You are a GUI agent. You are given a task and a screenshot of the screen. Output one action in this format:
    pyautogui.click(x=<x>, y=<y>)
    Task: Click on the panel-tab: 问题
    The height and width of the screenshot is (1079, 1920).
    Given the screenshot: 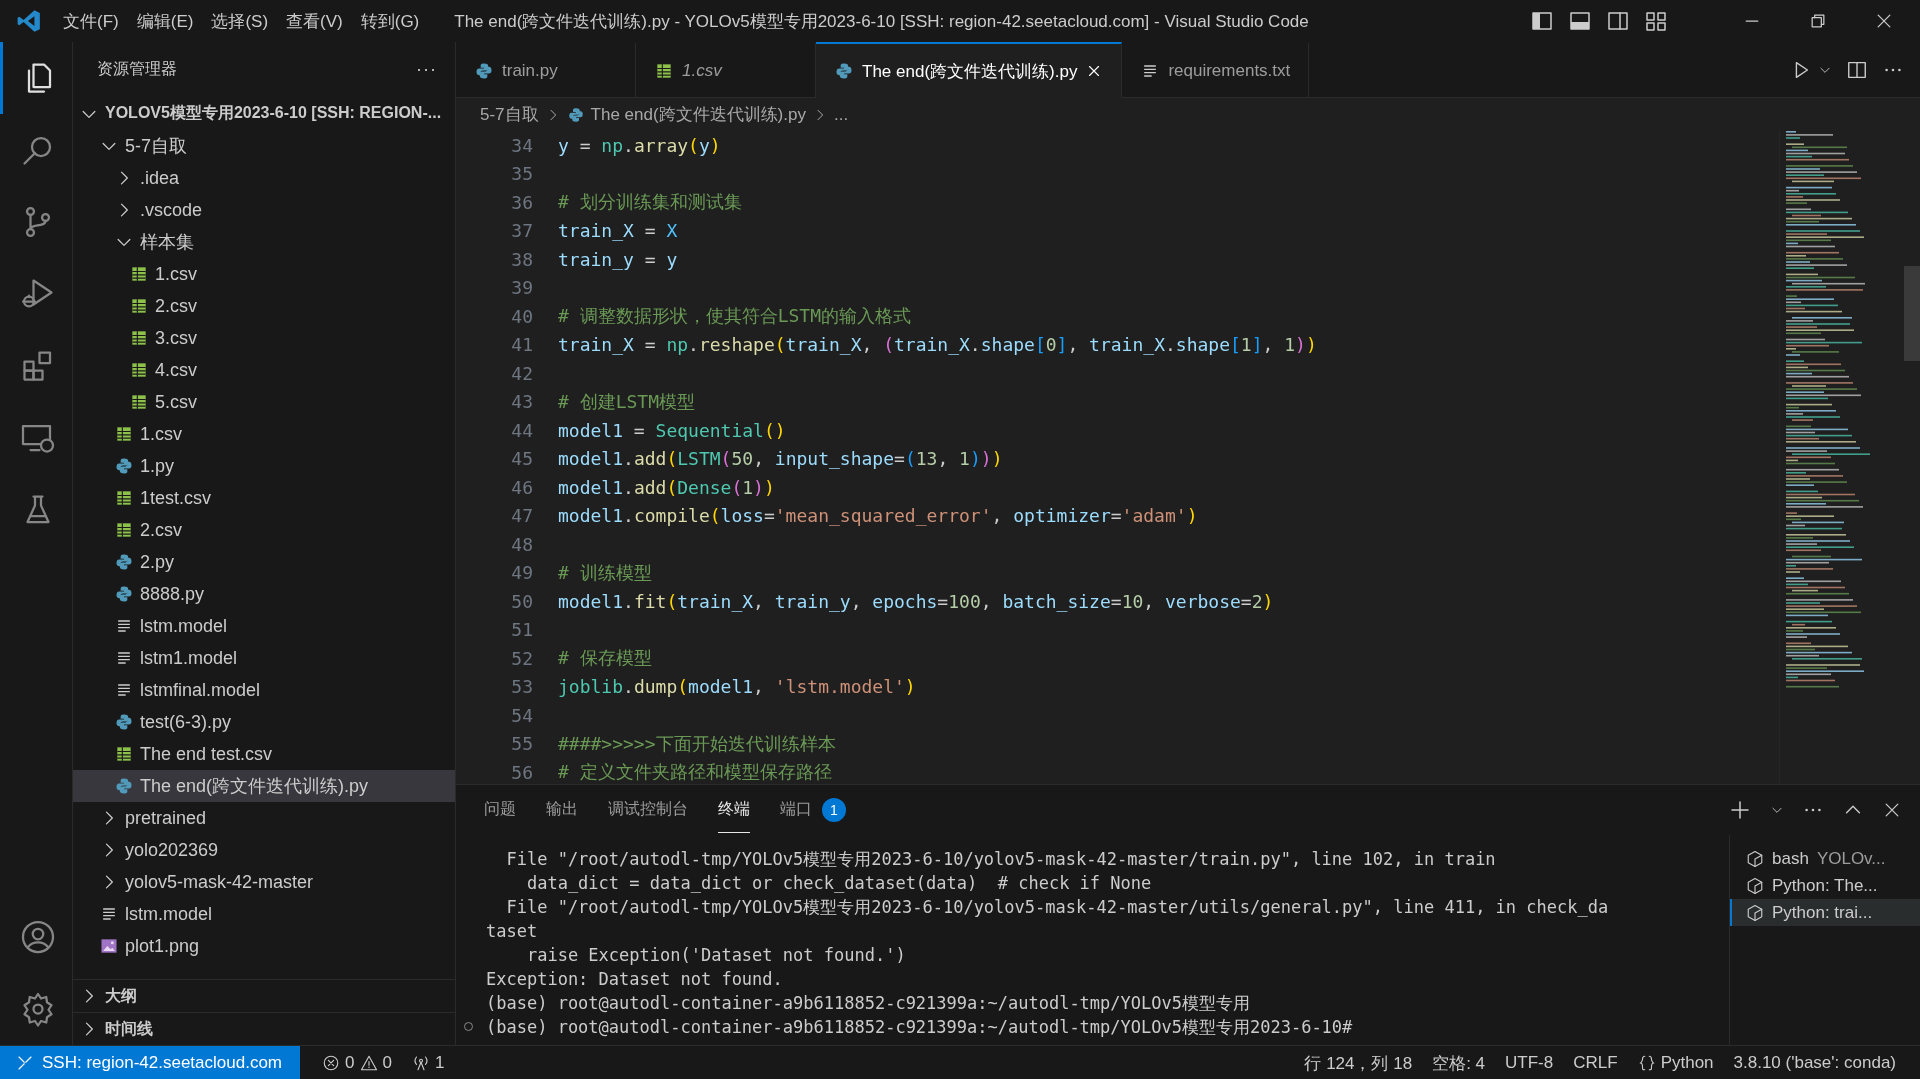 What is the action you would take?
    pyautogui.click(x=500, y=810)
    